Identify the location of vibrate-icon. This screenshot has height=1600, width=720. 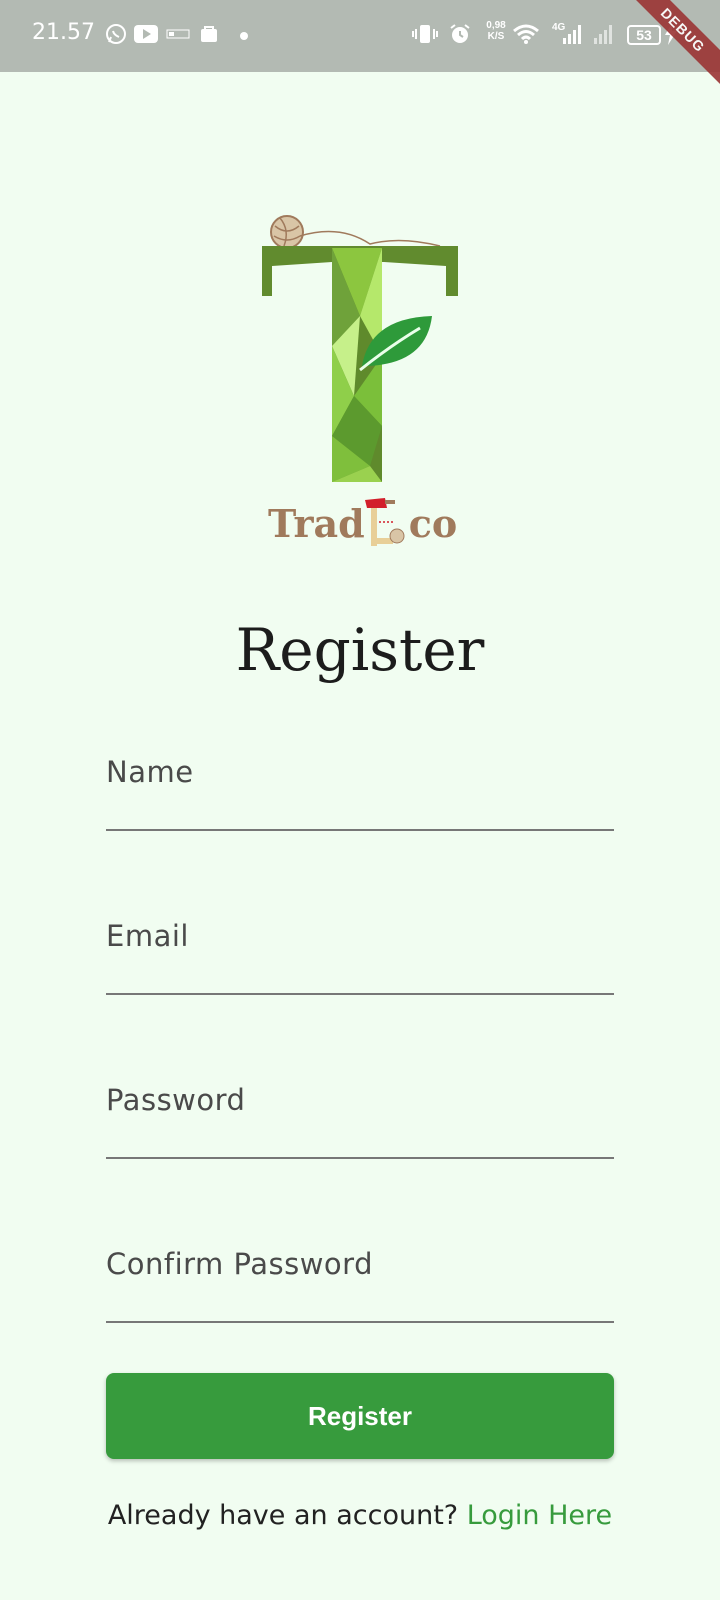
(425, 34).